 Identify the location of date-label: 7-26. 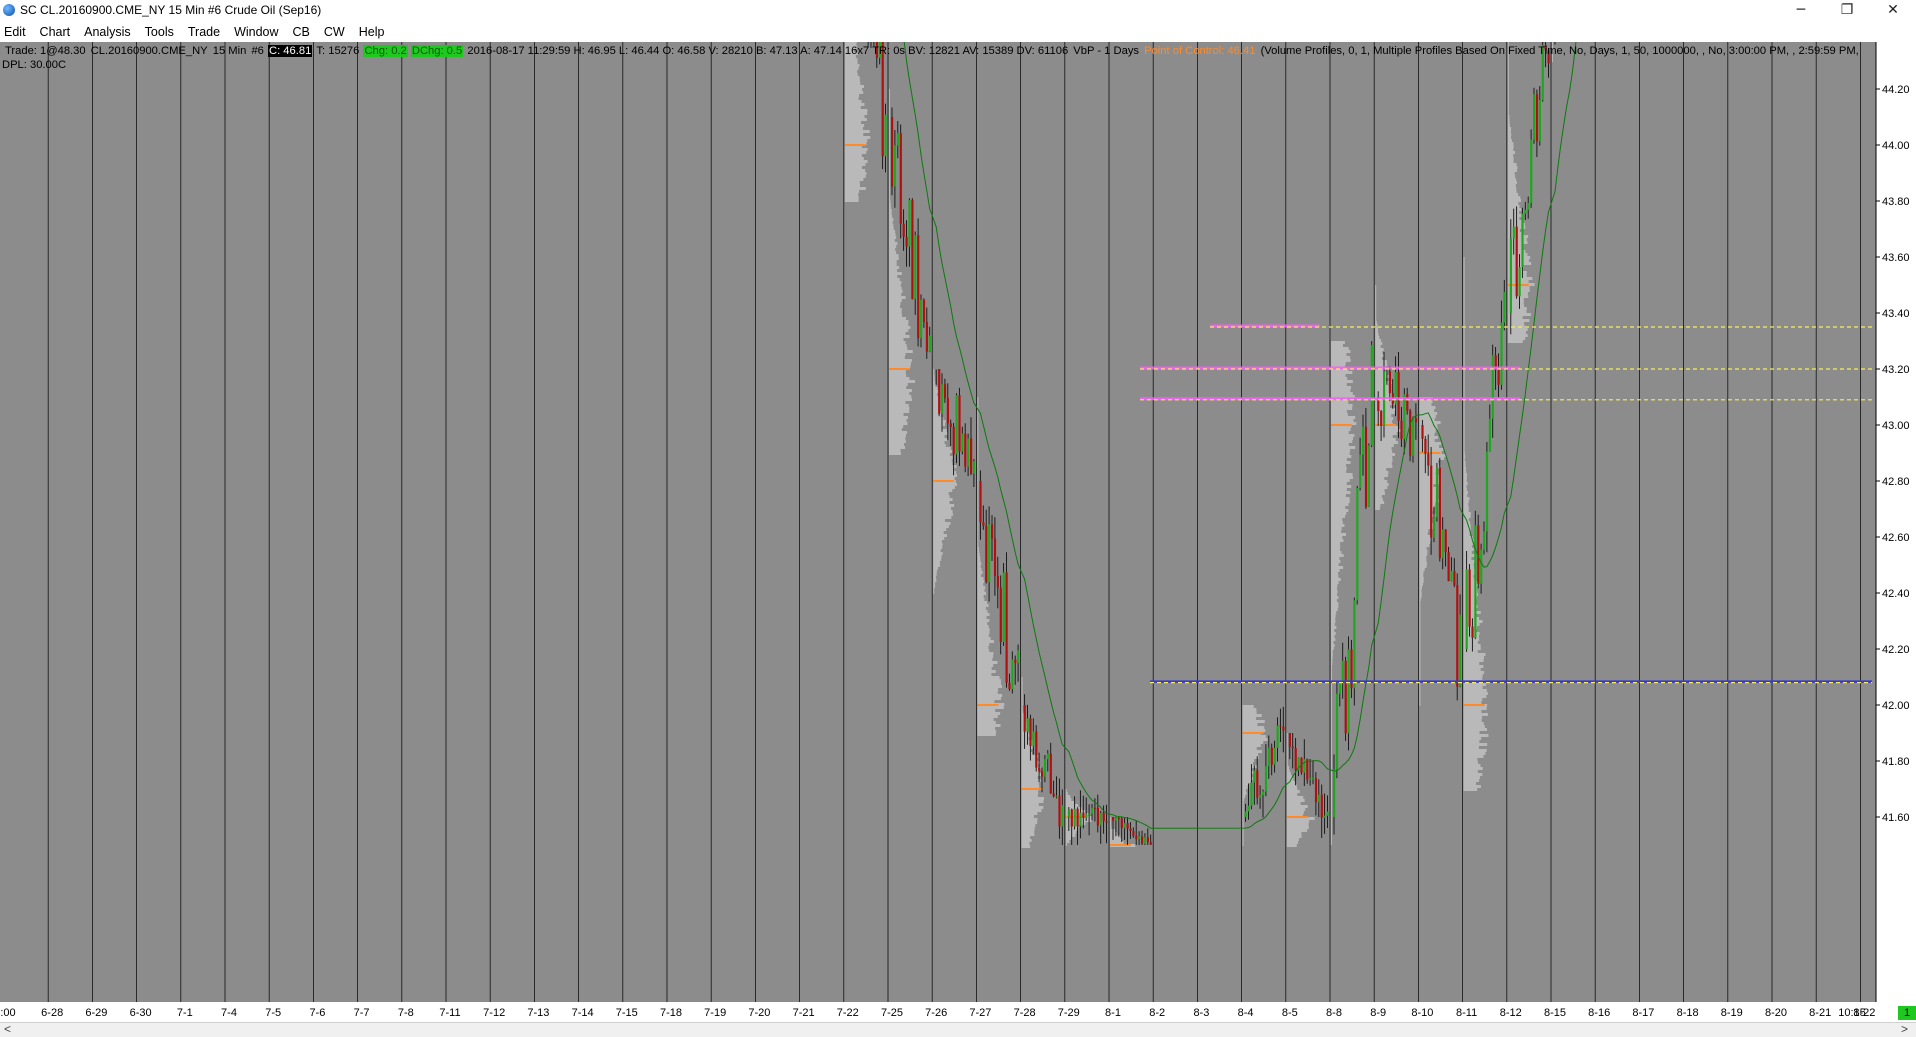
(936, 1013).